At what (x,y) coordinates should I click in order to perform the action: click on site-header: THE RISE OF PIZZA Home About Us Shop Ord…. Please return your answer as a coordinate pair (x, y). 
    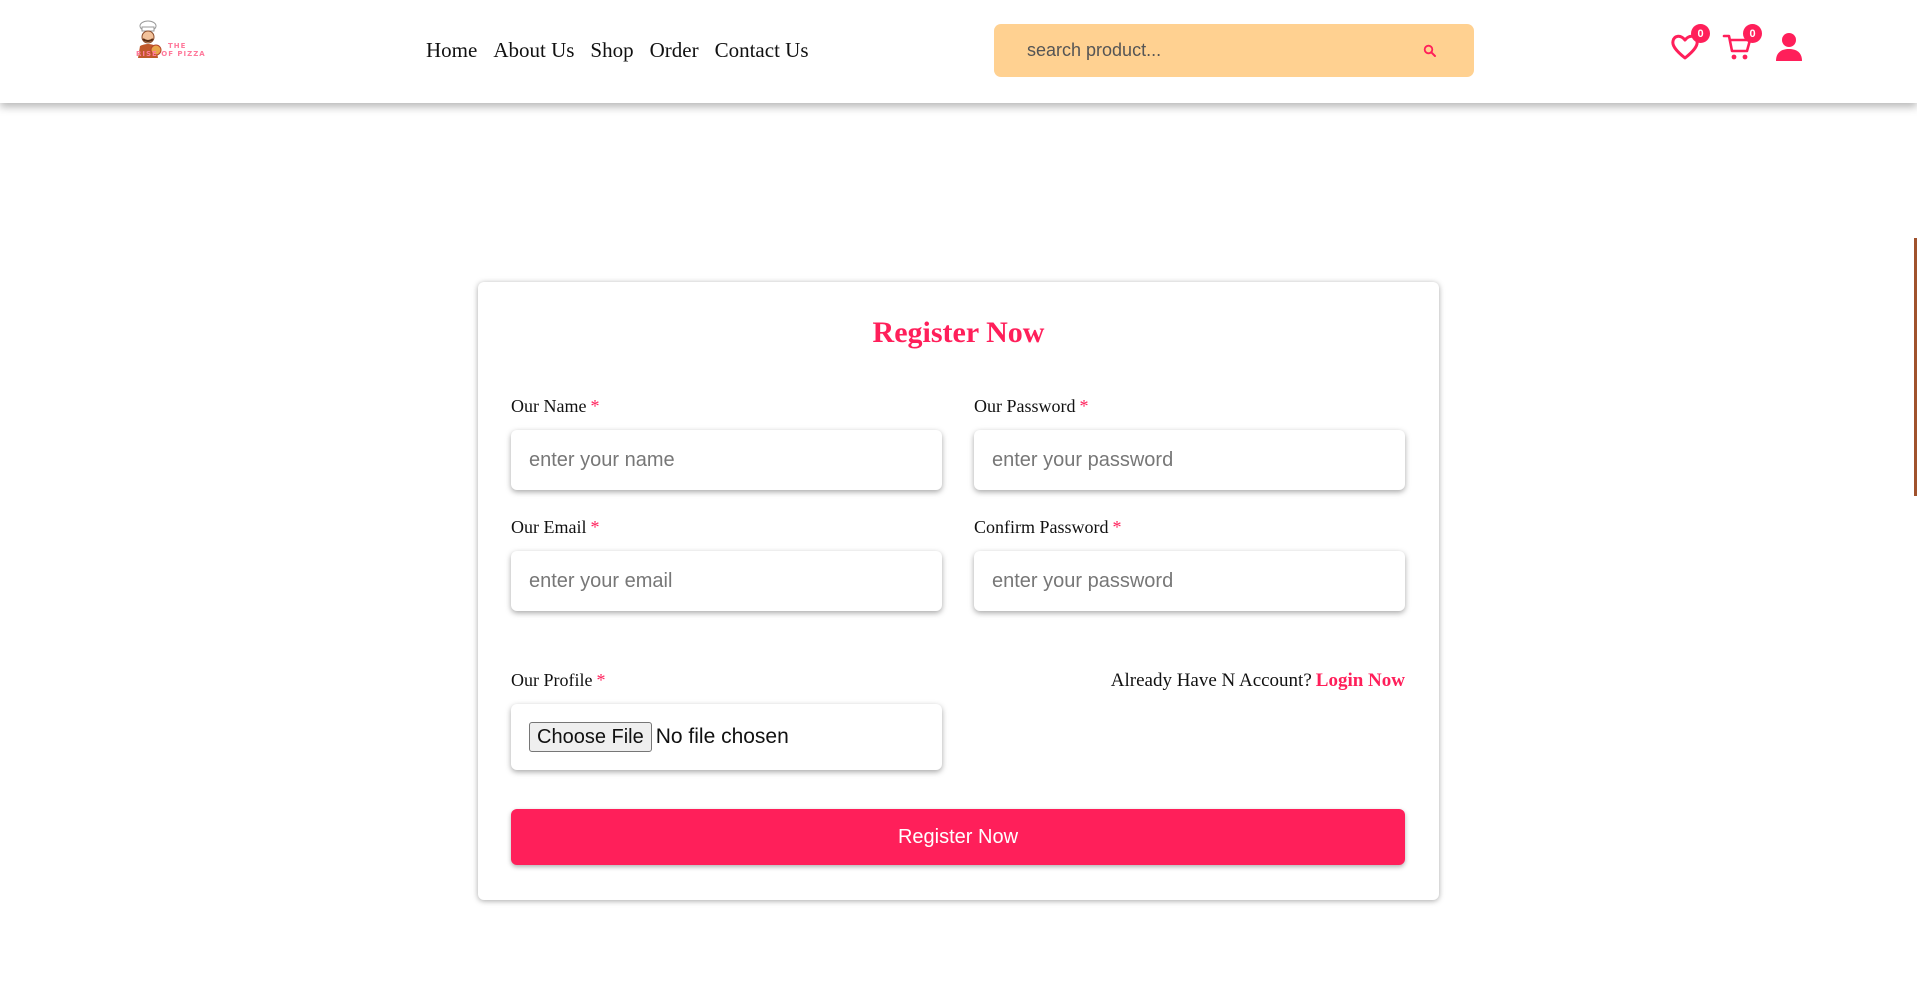
    Looking at the image, I should click on (958, 51).